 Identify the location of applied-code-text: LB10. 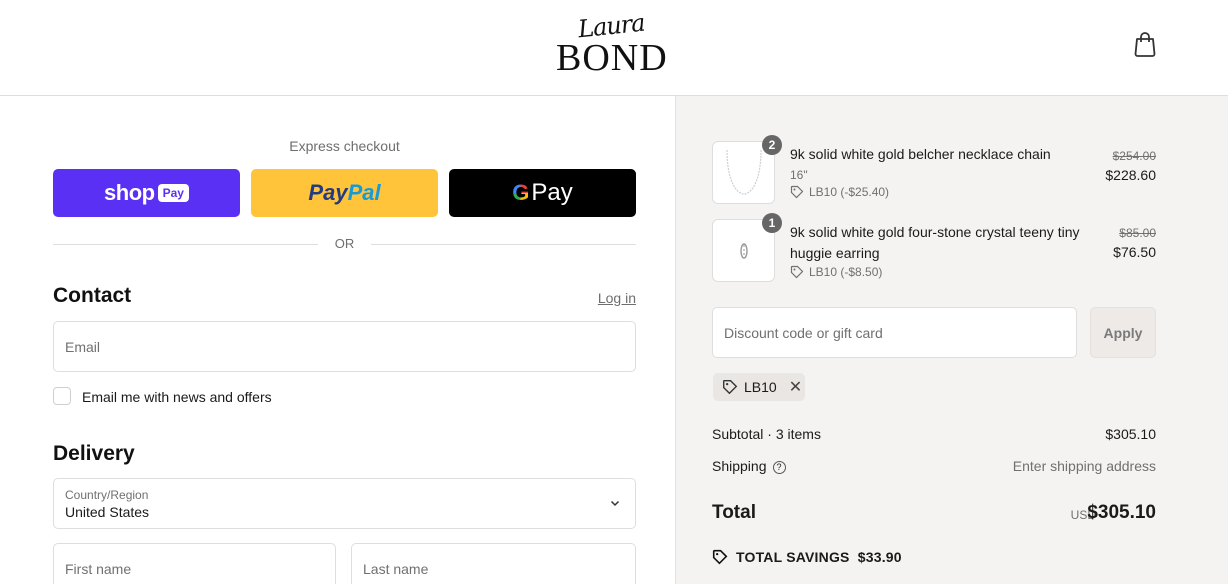
(760, 387).